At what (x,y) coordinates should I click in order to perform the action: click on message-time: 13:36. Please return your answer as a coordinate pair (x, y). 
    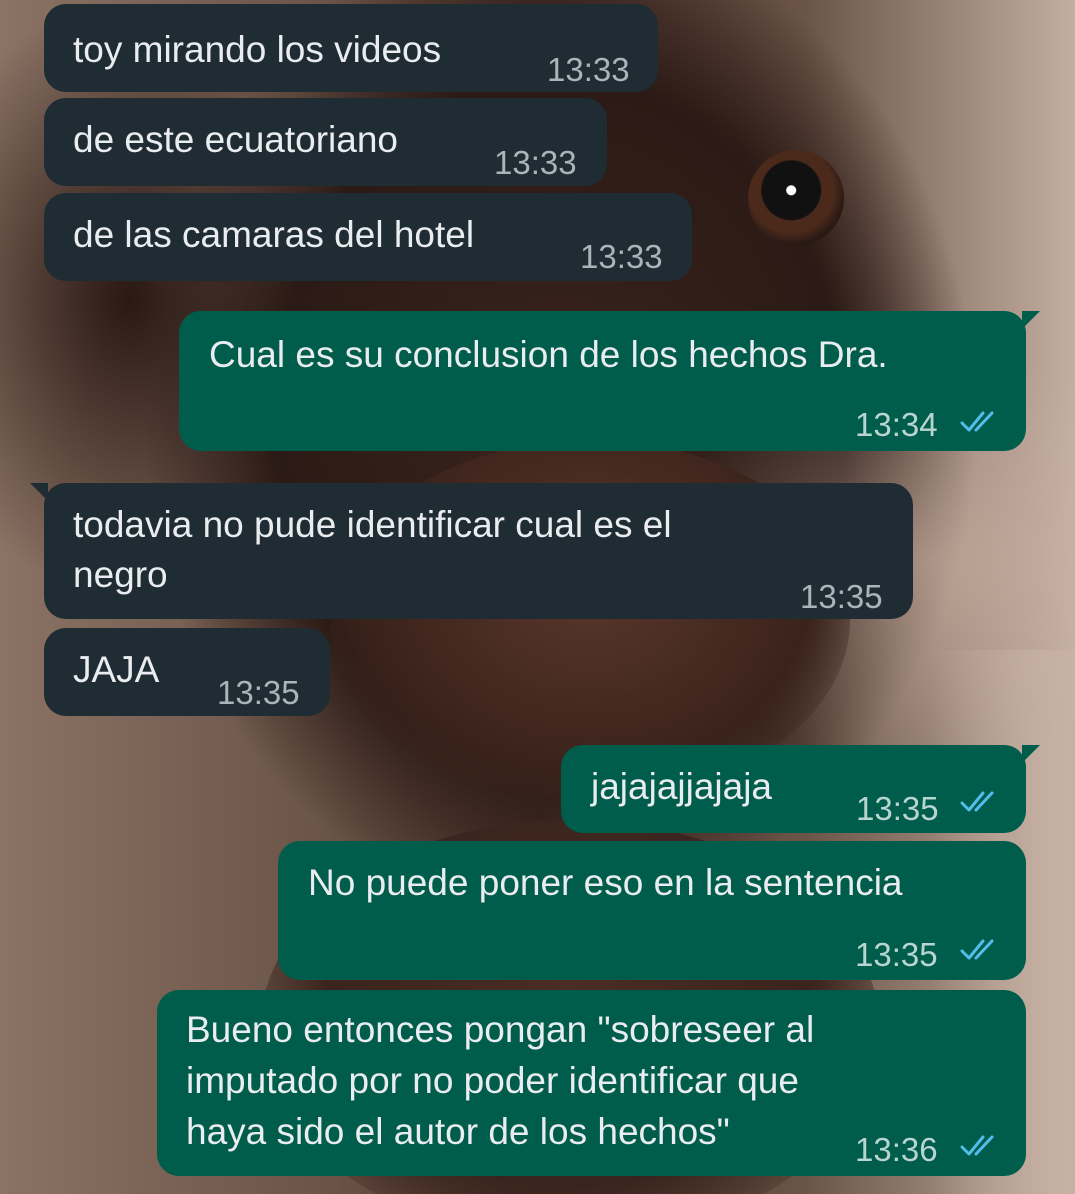
    Looking at the image, I should click on (896, 1149).